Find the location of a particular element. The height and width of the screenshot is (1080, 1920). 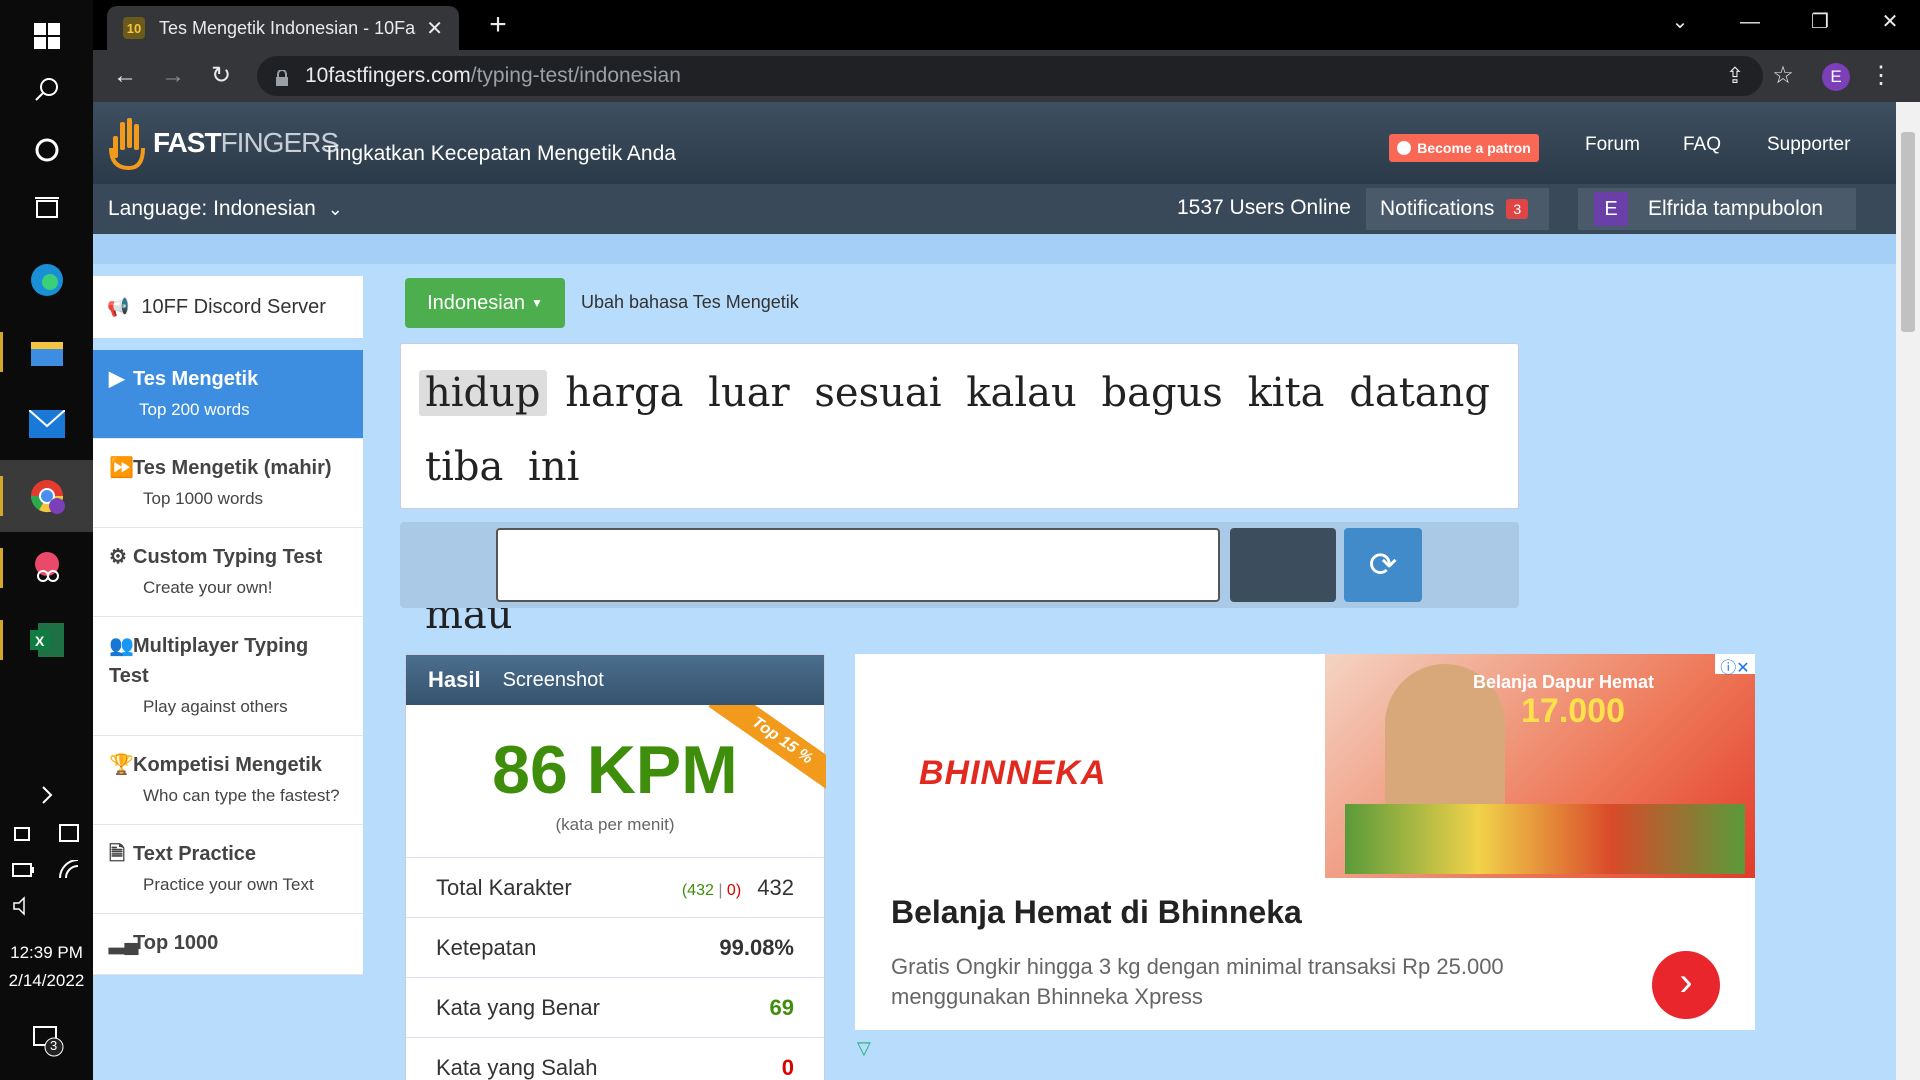

discord-link: 📢 10FF Discord Server is located at coordinates (228, 307).